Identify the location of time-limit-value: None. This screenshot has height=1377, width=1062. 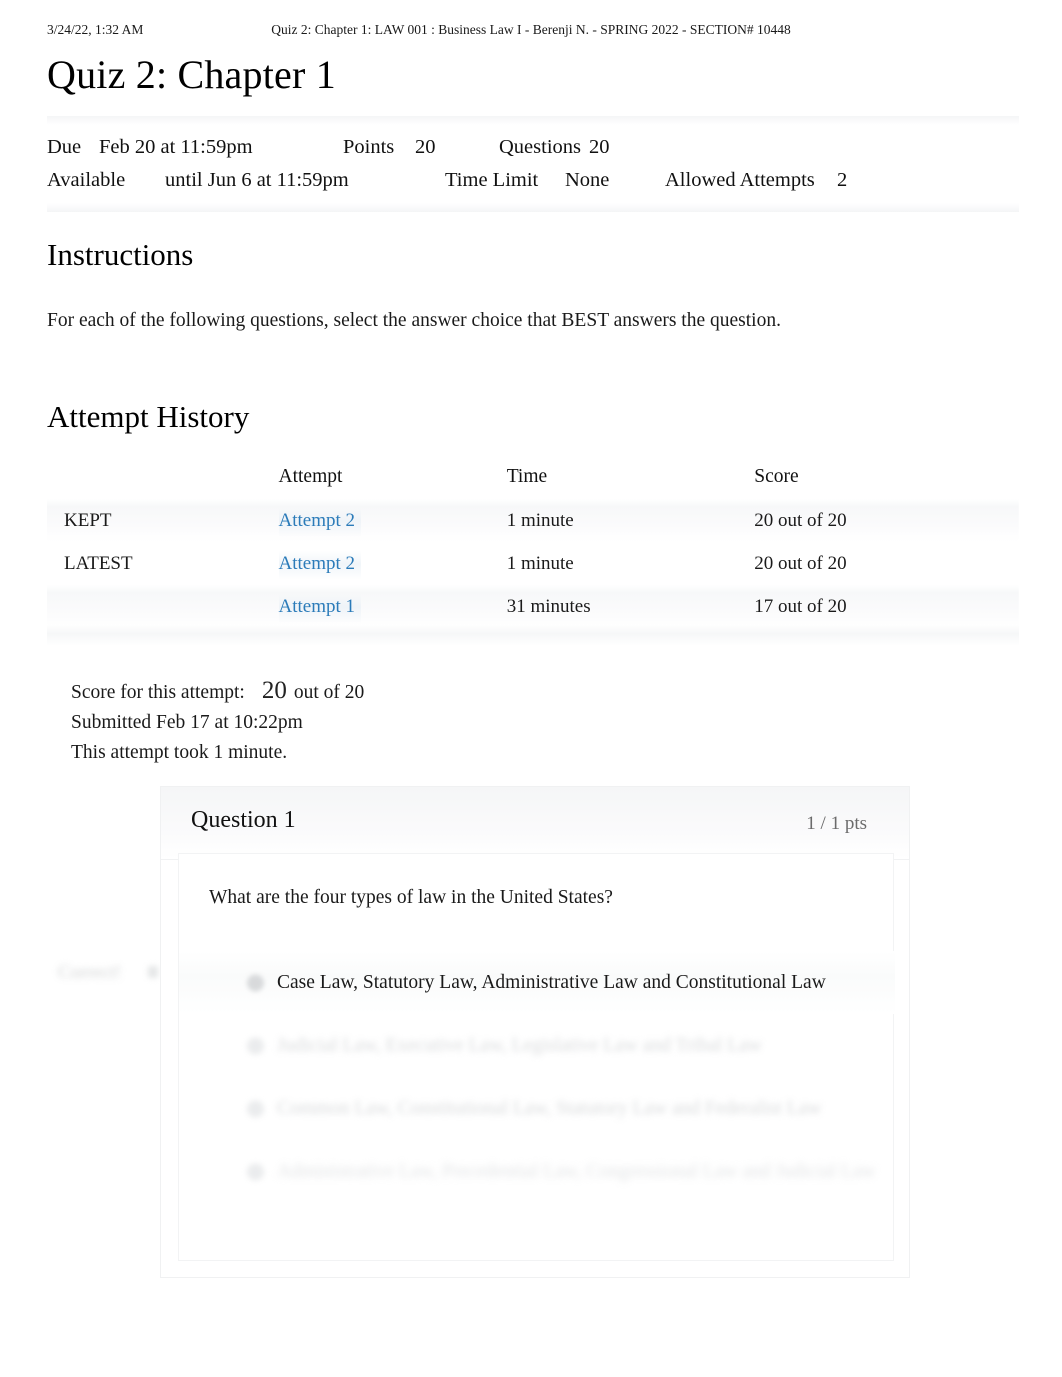
(587, 180).